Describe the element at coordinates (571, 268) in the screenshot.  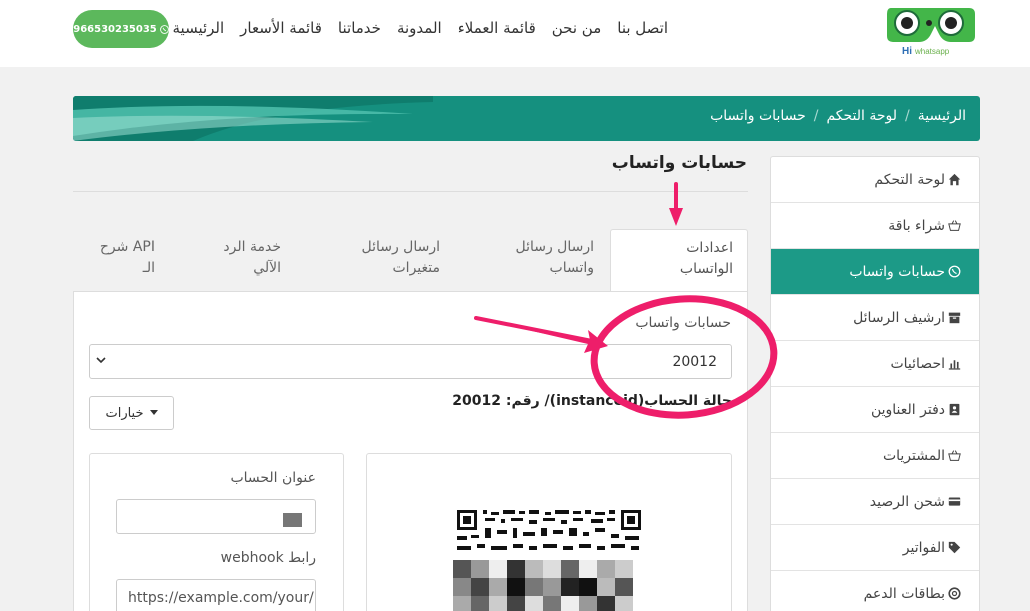
I see `tab-label-line2: واتساب` at that location.